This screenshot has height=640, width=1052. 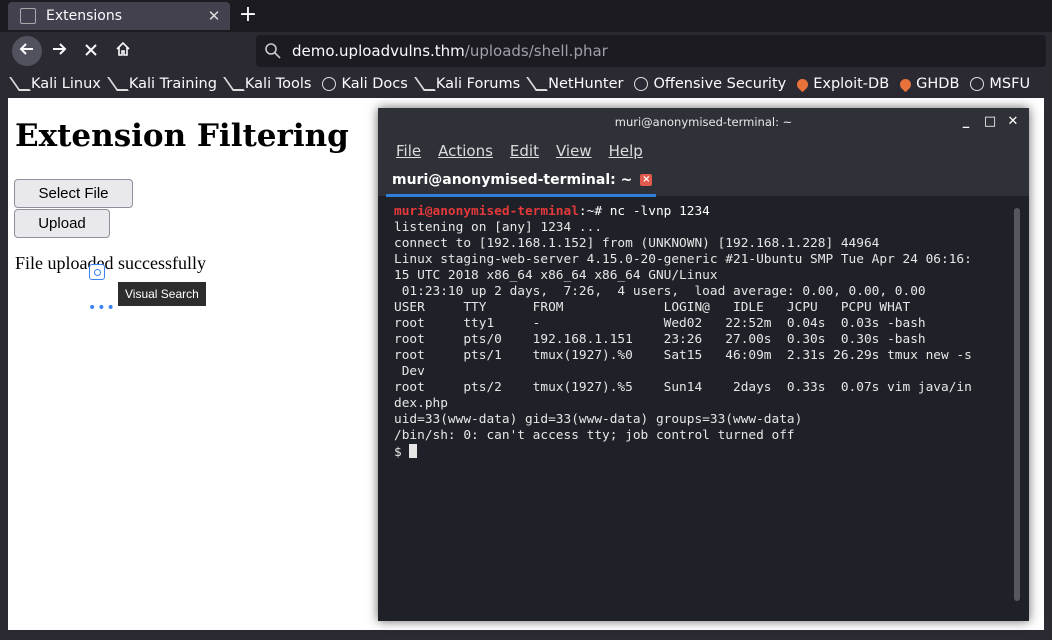 What do you see at coordinates (1013, 122) in the screenshot?
I see `close-window-icon: ✕` at bounding box center [1013, 122].